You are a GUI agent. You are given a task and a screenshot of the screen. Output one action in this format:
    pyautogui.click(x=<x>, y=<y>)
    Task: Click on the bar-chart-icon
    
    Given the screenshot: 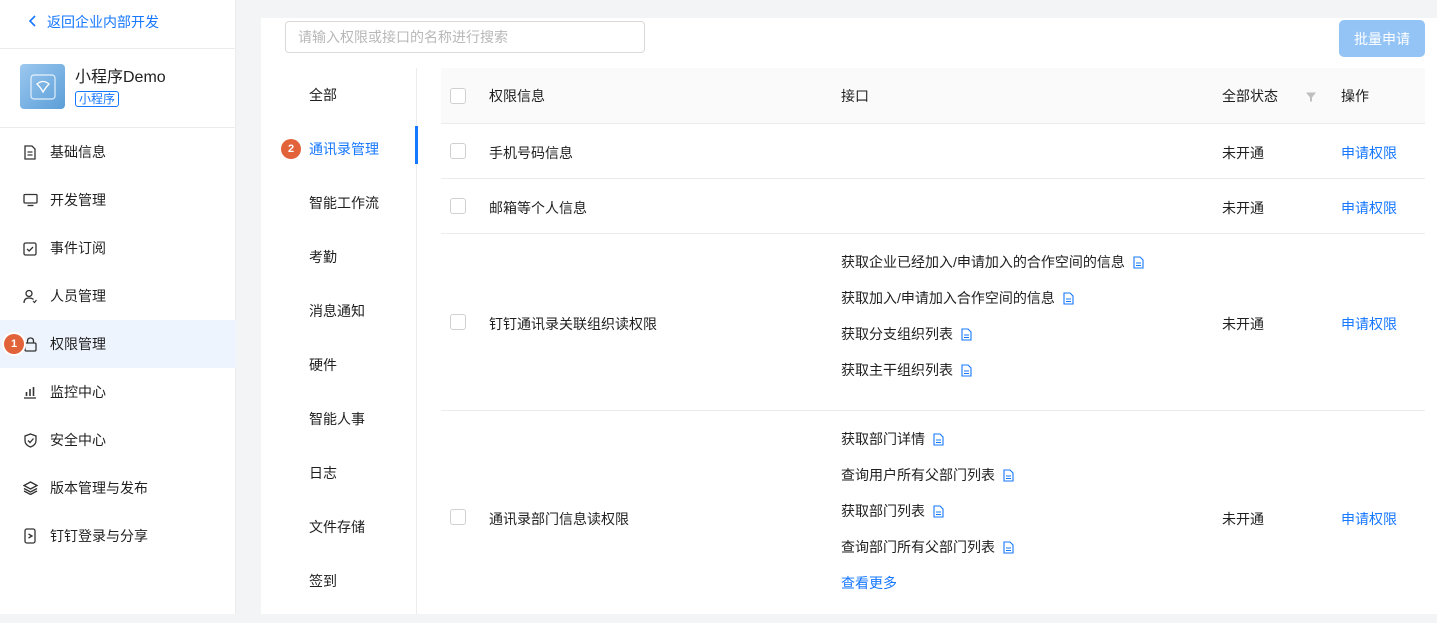 What is the action you would take?
    pyautogui.click(x=30, y=392)
    